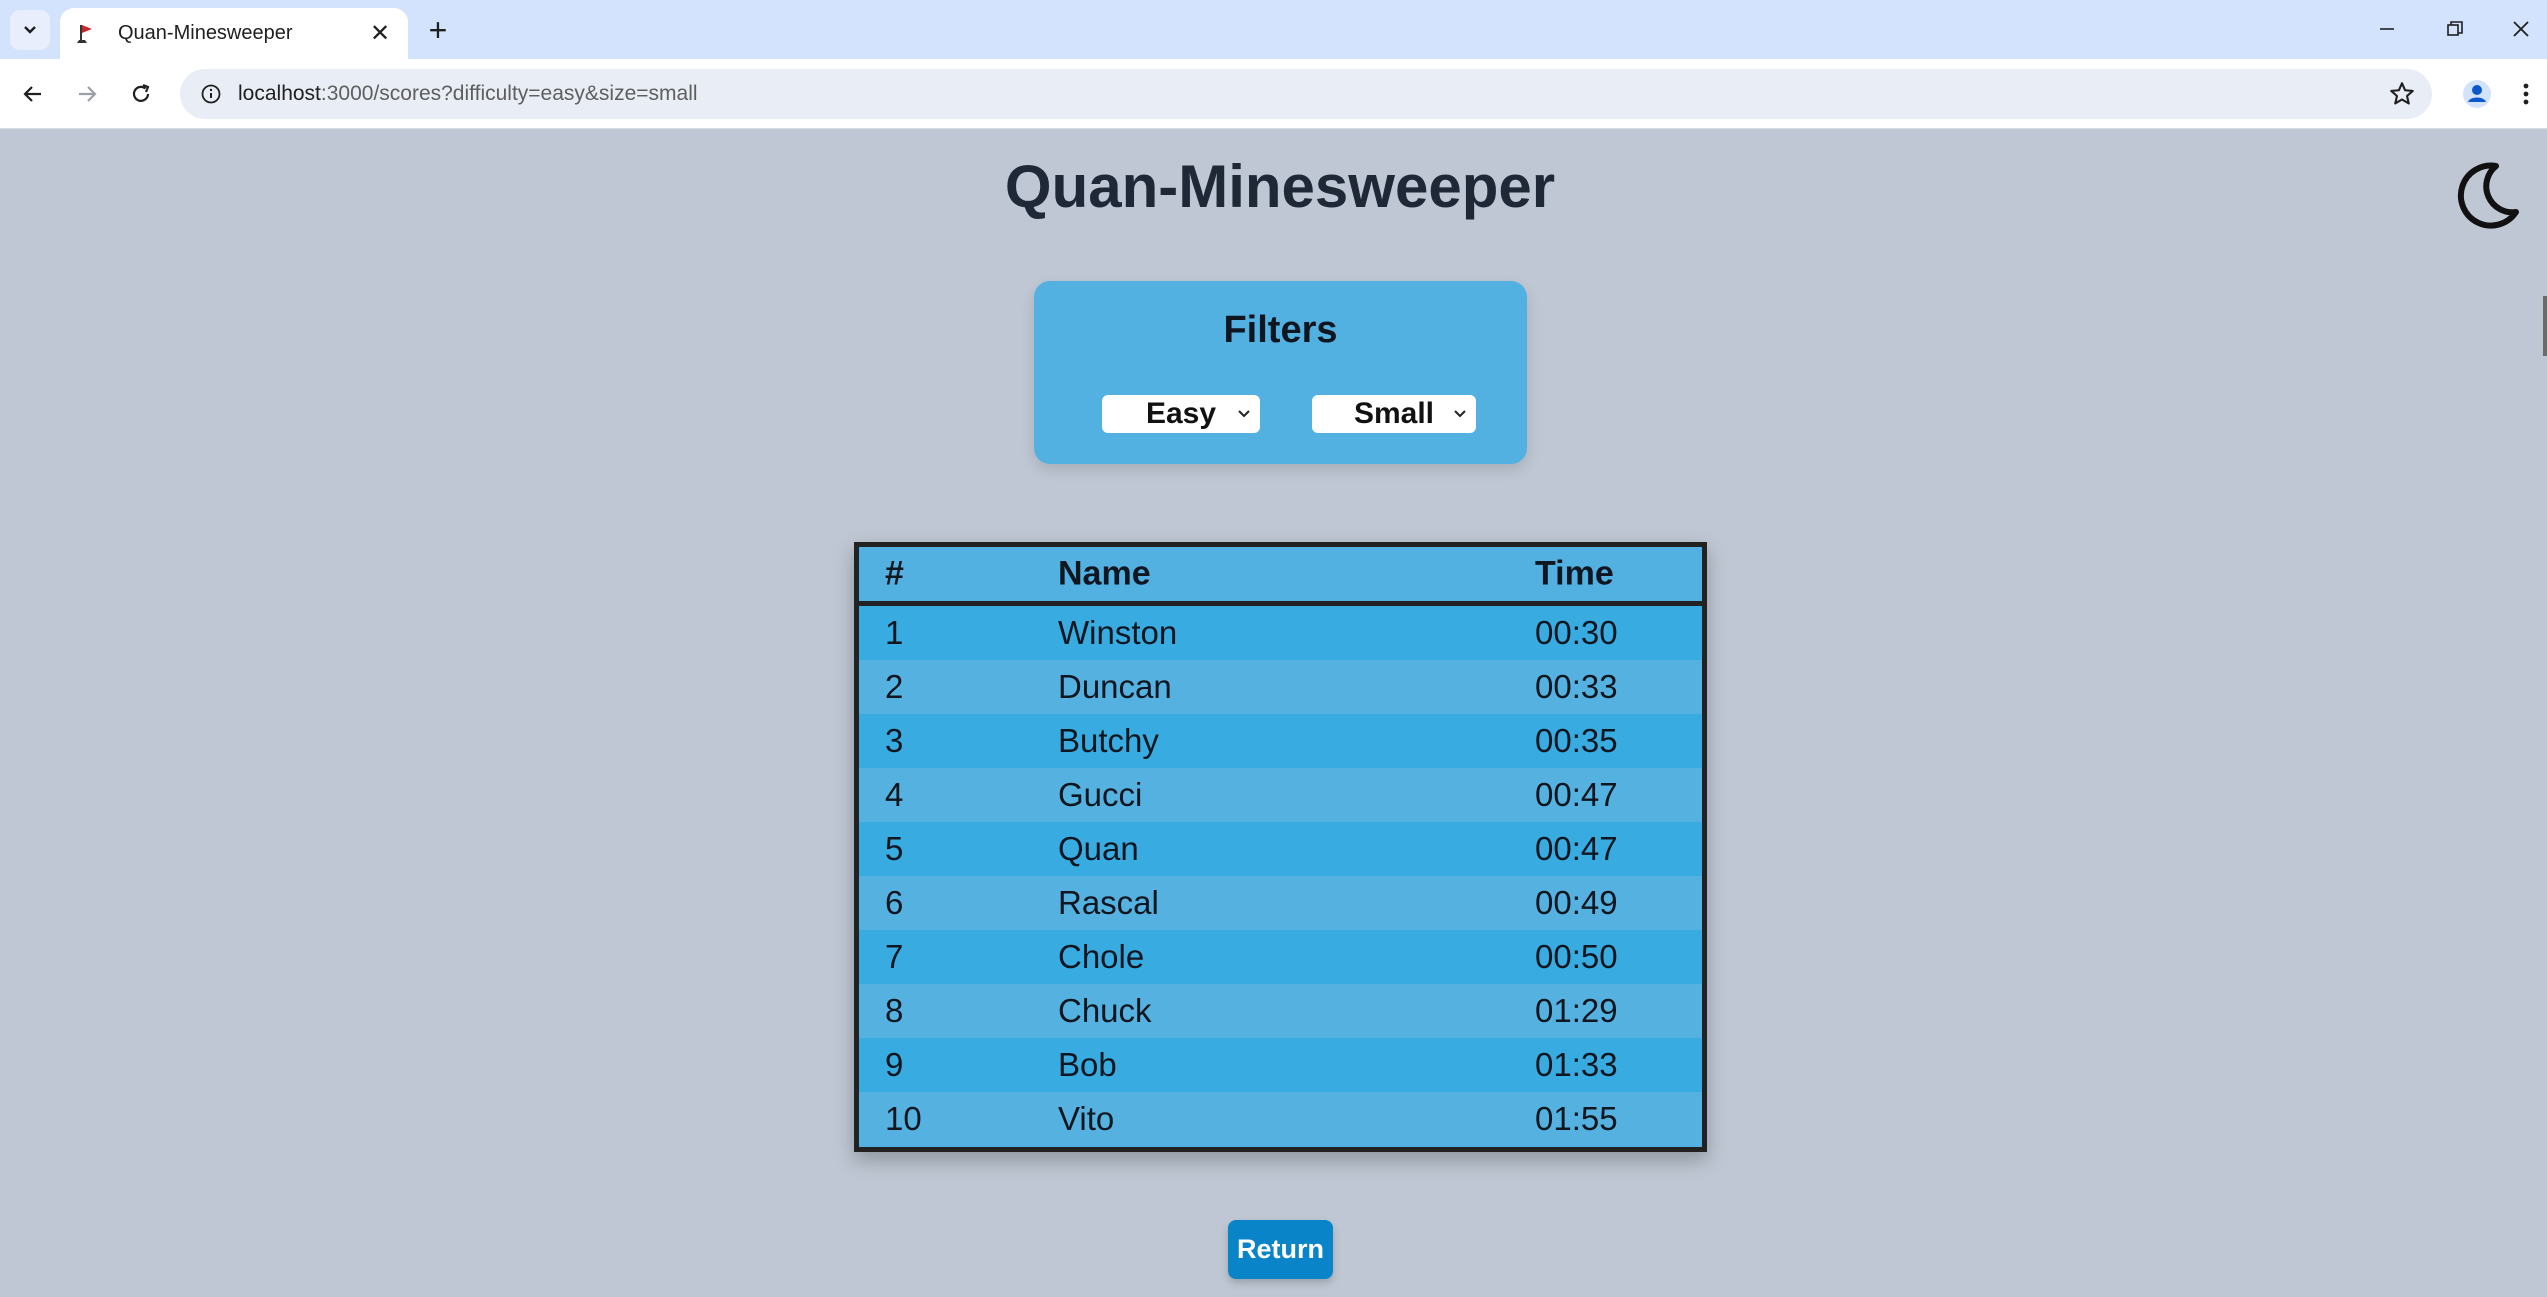  Describe the element at coordinates (1280, 795) in the screenshot. I see `table-row: 4 Gucci 00:47` at that location.